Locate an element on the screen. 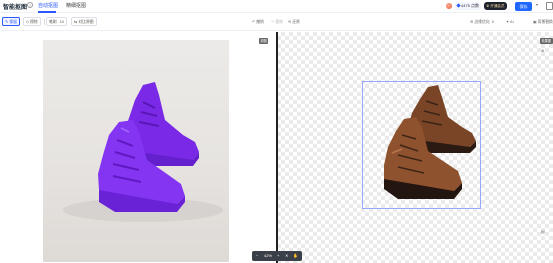 The width and height of the screenshot is (553, 263). keep-label: 保留 is located at coordinates (13, 22).